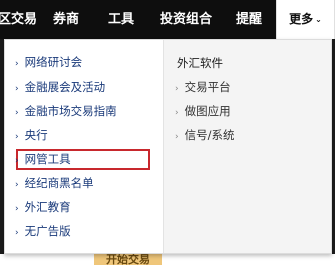 The width and height of the screenshot is (335, 265). What do you see at coordinates (200, 63) in the screenshot?
I see `forex-software-heading: 外汇软件` at bounding box center [200, 63].